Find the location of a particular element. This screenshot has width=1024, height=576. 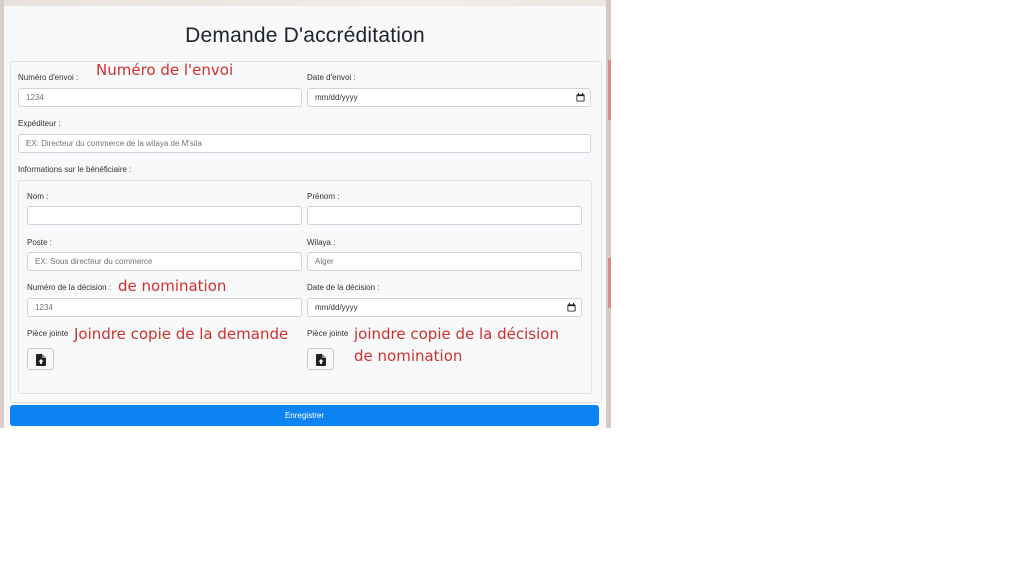

poste-label: Poste : is located at coordinates (39, 242).